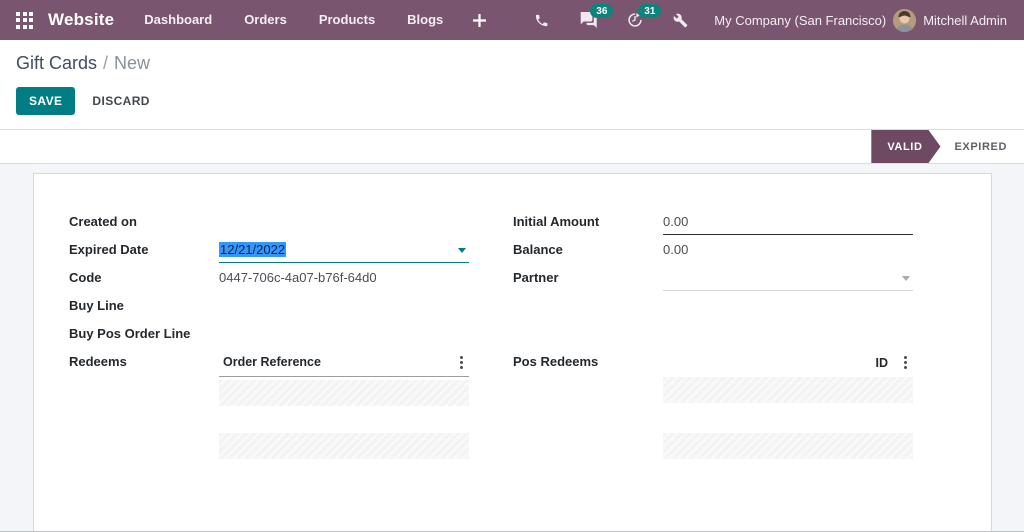 This screenshot has width=1024, height=532. What do you see at coordinates (269, 222) in the screenshot?
I see `field-created-on: Created on` at bounding box center [269, 222].